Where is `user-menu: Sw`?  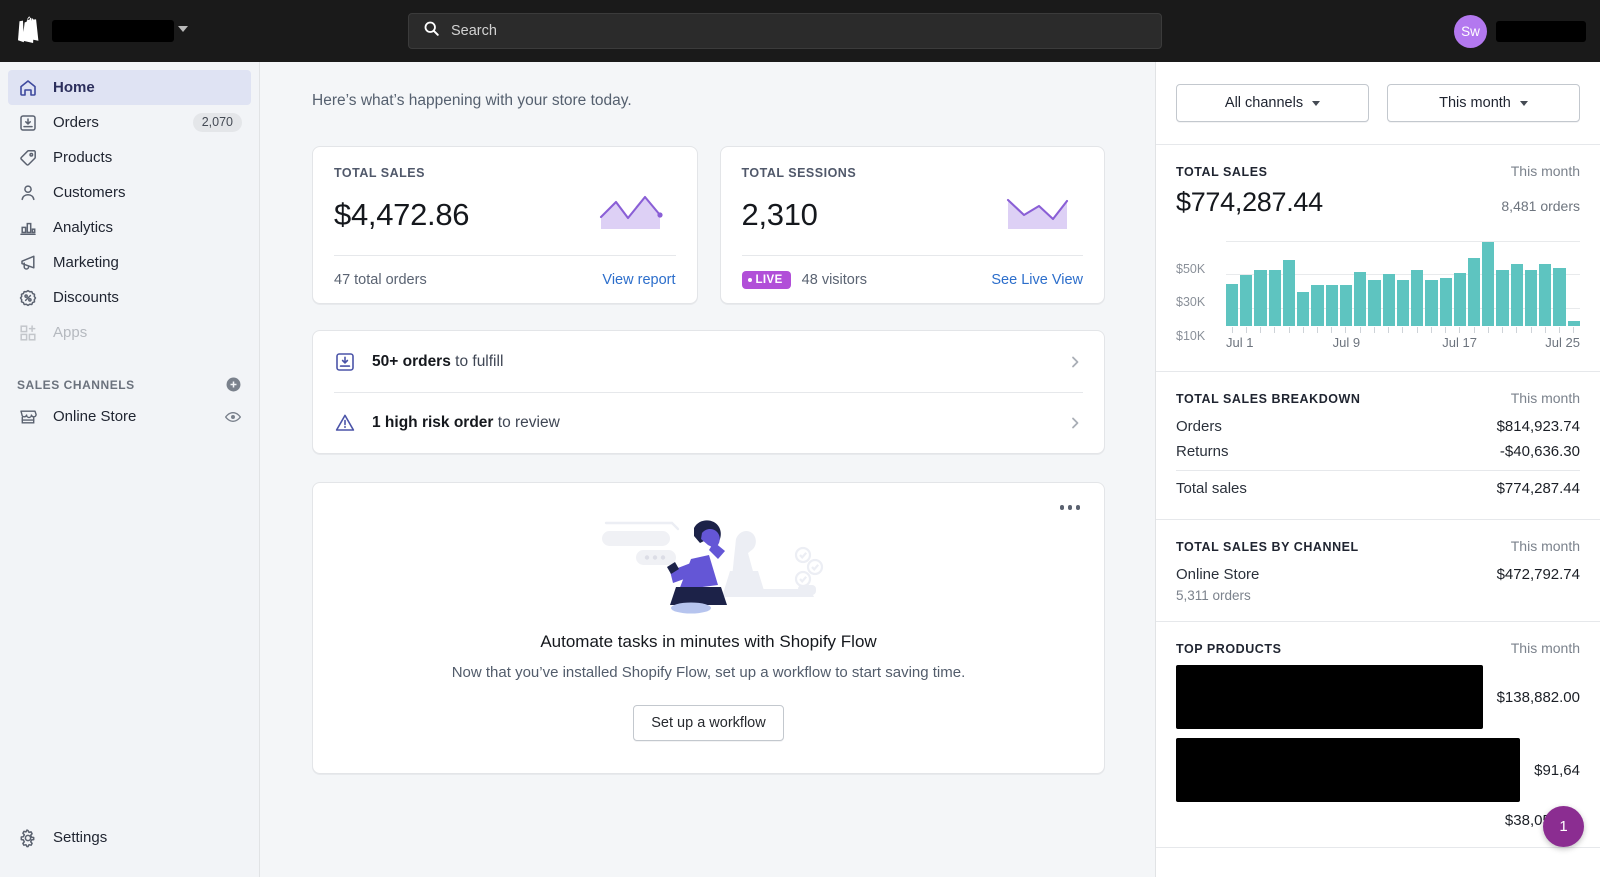 user-menu: Sw is located at coordinates (1520, 31).